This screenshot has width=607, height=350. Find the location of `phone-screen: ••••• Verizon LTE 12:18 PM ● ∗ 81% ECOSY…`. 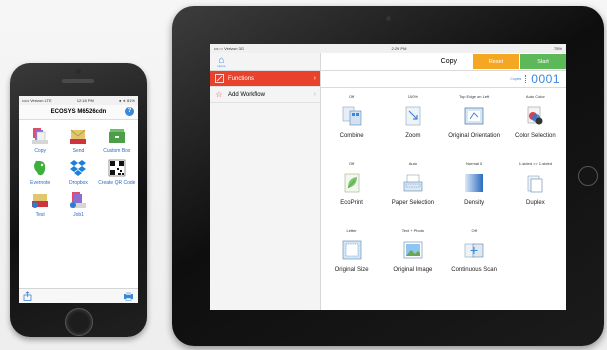

phone-screen: ••••• Verizon LTE 12:18 PM ● ∗ 81% ECOSY… is located at coordinates (78, 199).